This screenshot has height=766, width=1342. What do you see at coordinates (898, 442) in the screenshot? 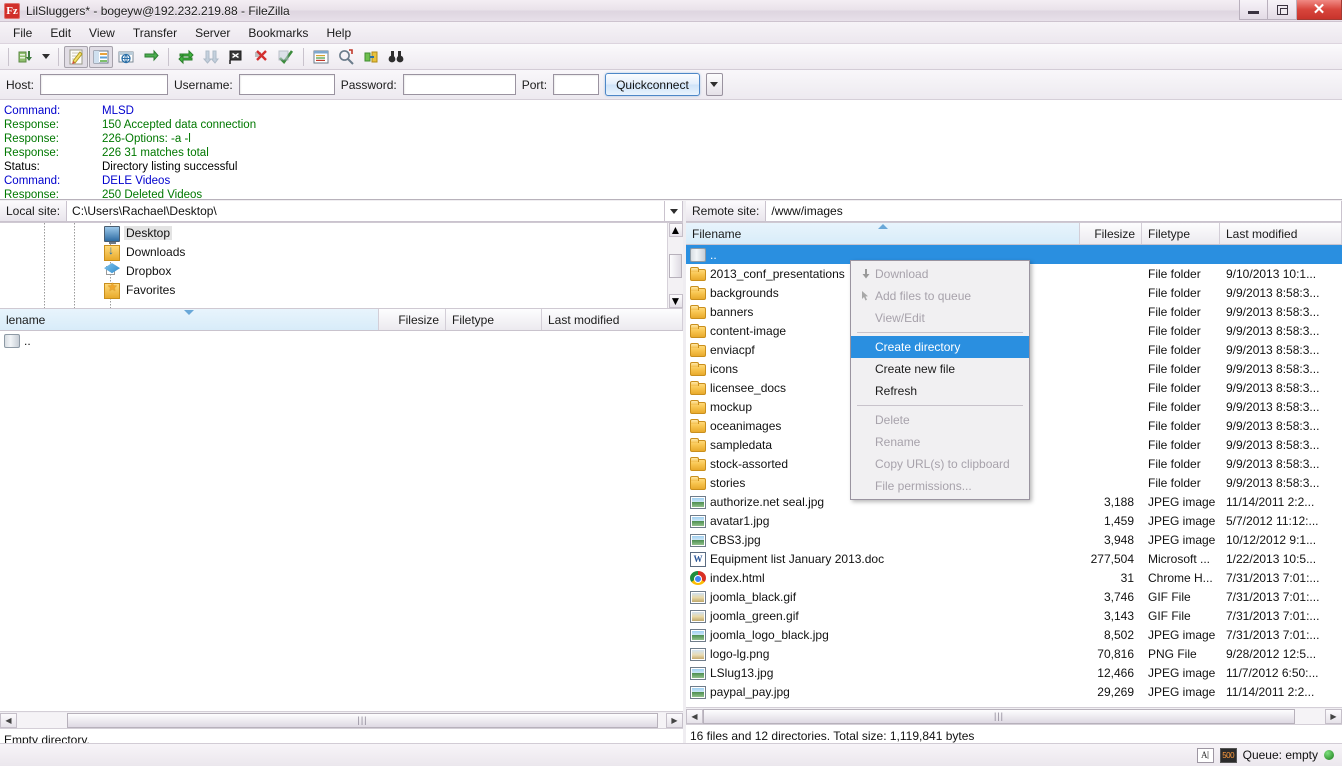
I see `context-menu-item-label: Rename` at bounding box center [898, 442].